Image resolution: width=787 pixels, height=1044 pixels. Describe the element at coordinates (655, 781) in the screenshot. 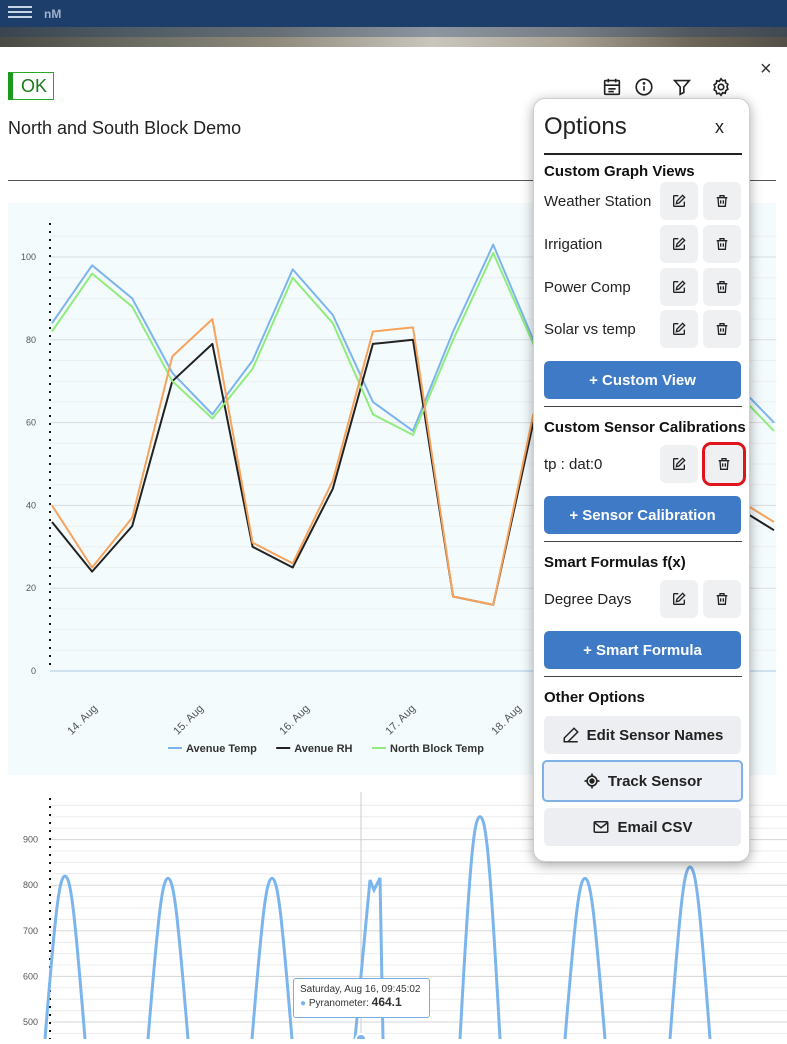

I see `track-sensor-label: Track Sensor` at that location.